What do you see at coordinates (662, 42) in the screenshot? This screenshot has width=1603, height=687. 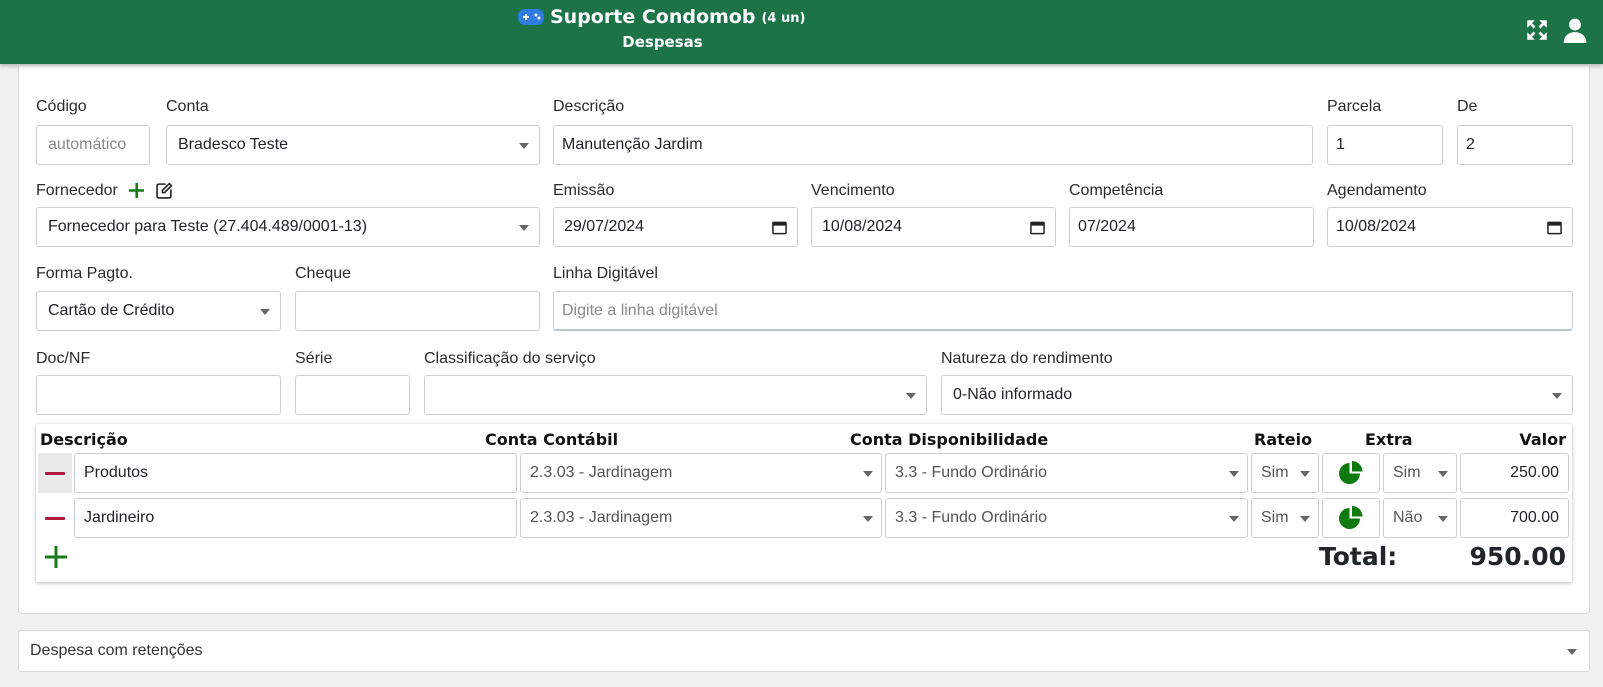 I see `page-title: Despesas` at bounding box center [662, 42].